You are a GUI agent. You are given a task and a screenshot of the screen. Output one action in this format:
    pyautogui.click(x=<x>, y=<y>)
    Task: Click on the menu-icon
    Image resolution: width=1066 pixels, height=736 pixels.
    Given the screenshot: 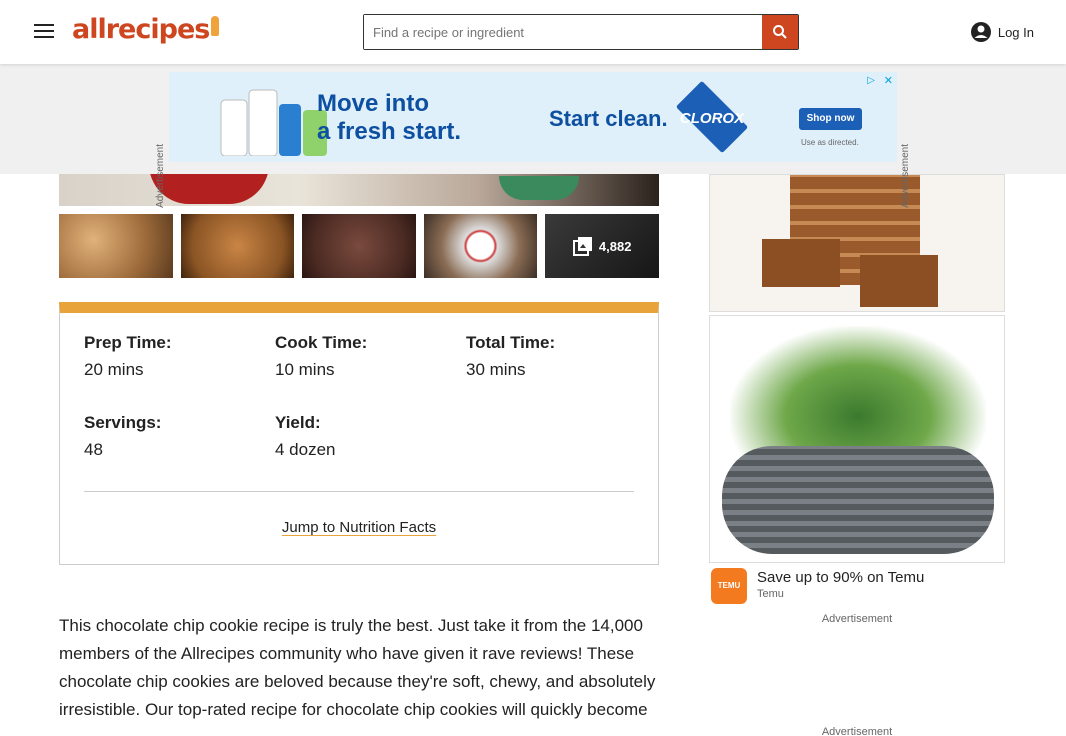 What is the action you would take?
    pyautogui.click(x=44, y=32)
    